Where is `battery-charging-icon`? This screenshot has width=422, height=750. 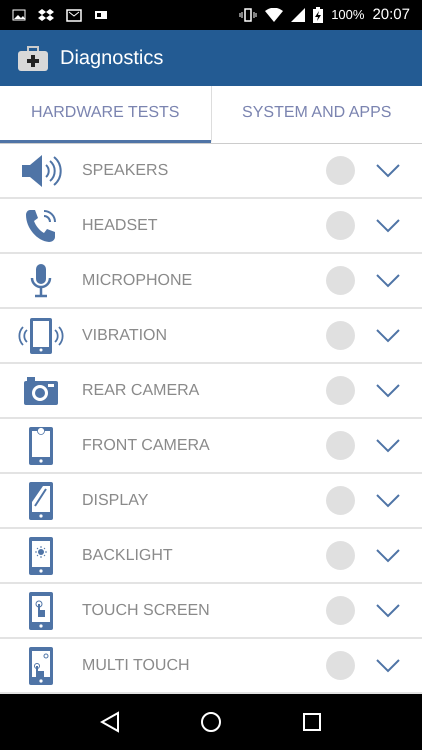 battery-charging-icon is located at coordinates (318, 15).